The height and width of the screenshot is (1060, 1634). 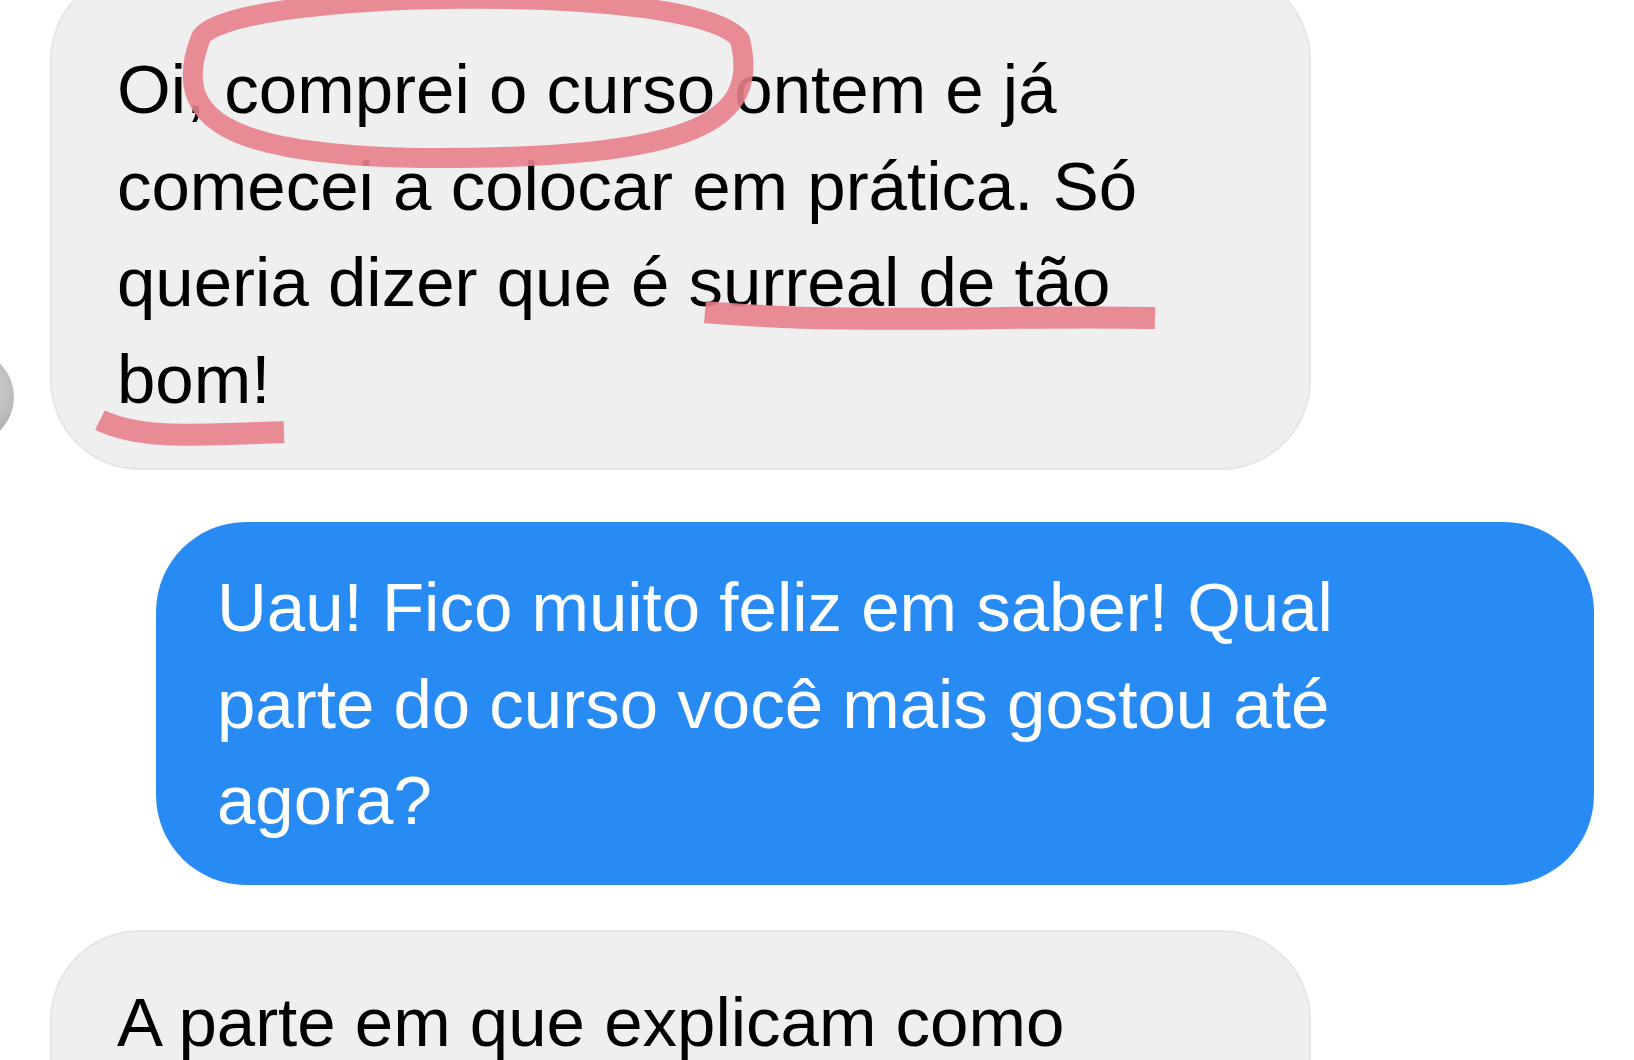 What do you see at coordinates (680, 994) in the screenshot?
I see `message-bubble: A parte em que explicam como` at bounding box center [680, 994].